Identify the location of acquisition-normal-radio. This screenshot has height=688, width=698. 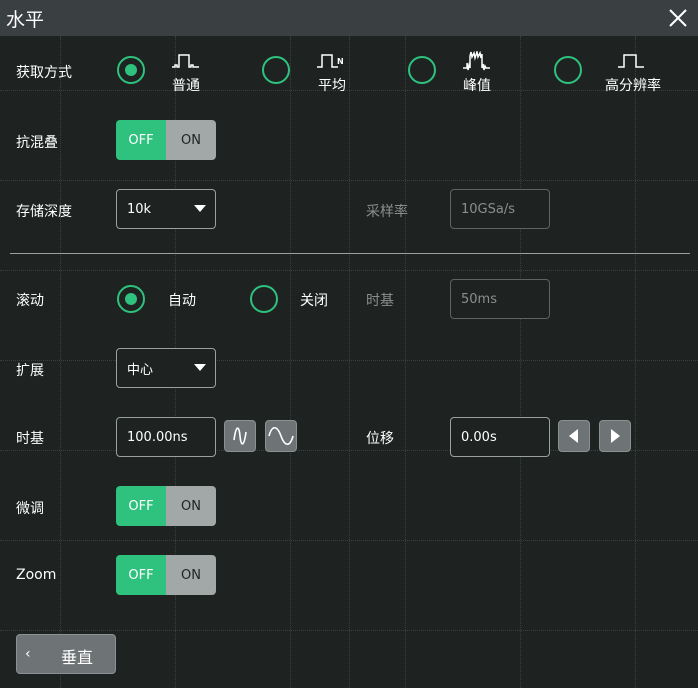
(131, 70).